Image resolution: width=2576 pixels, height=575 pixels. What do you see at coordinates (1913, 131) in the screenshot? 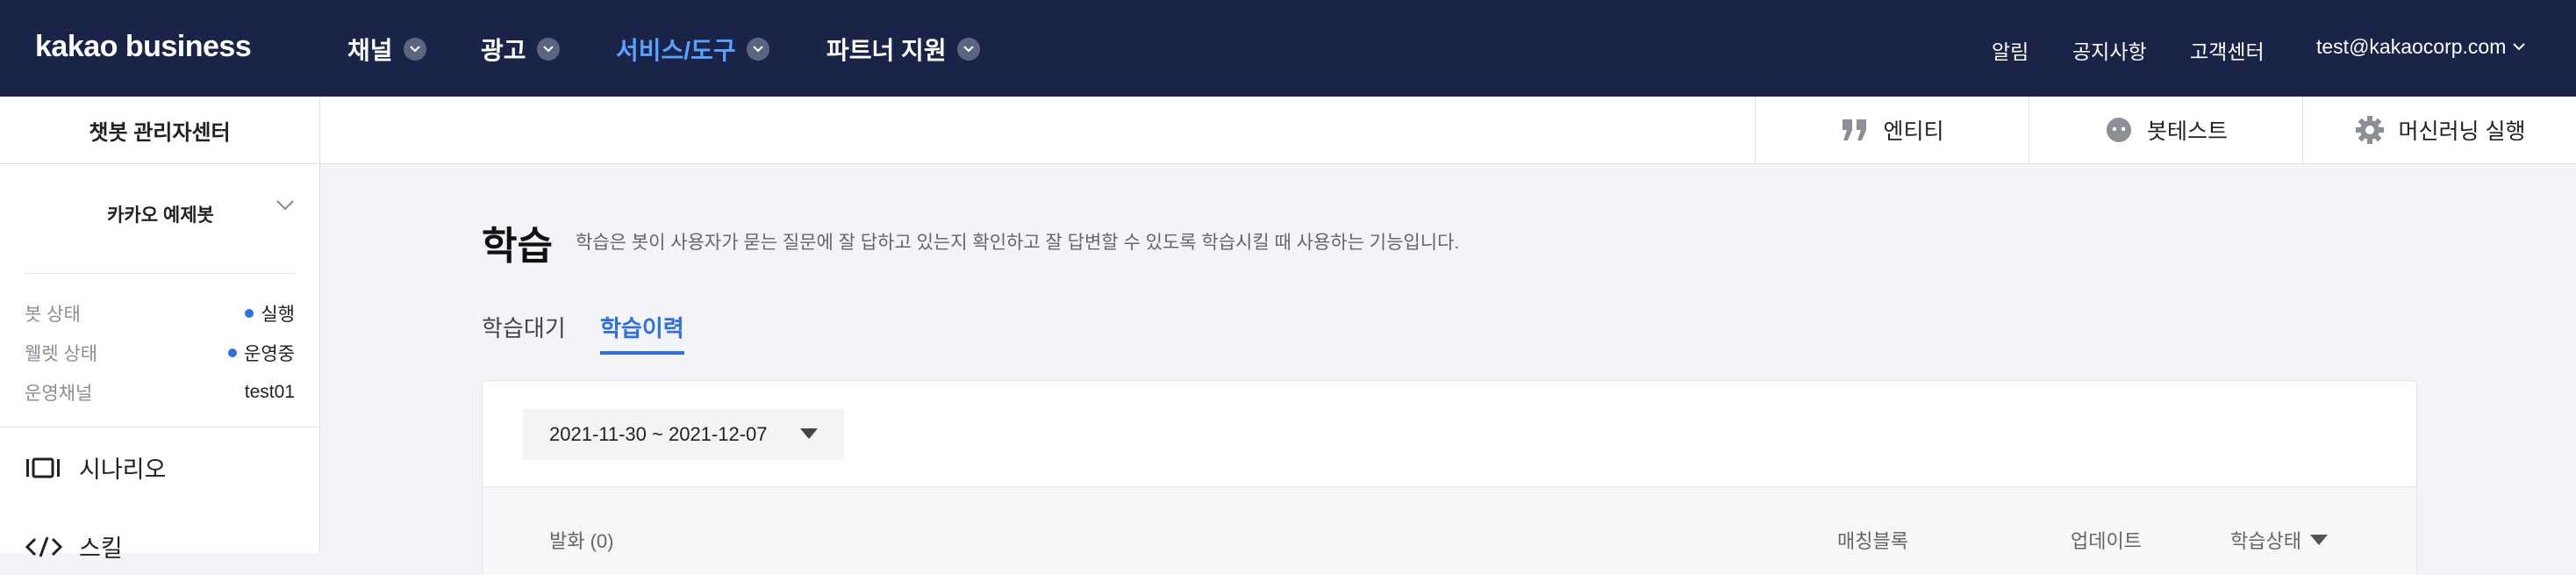
I see `entity-label: 엔티티` at bounding box center [1913, 131].